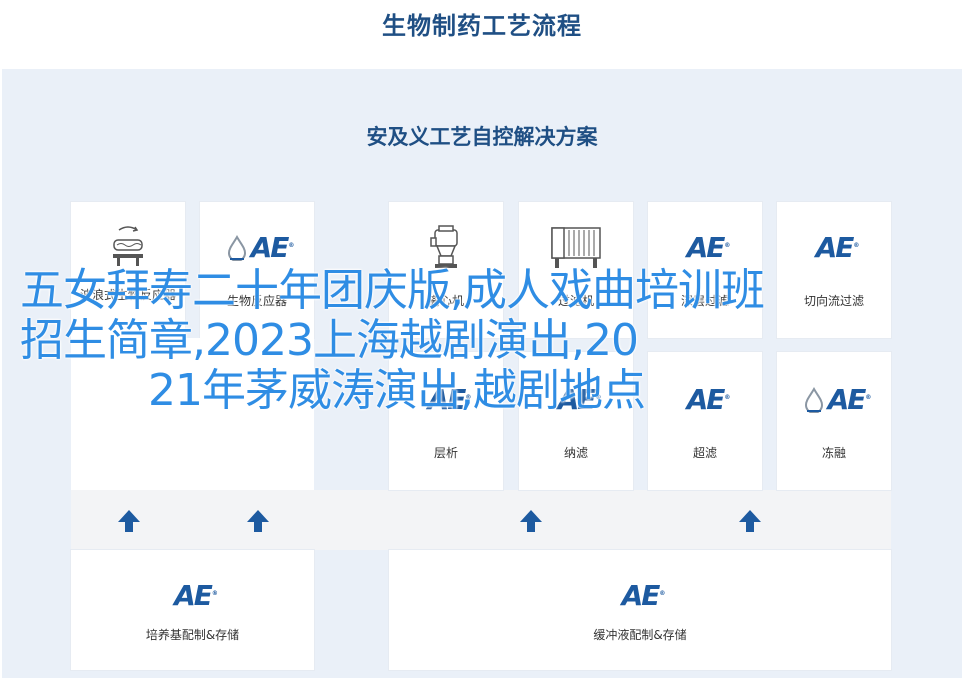  What do you see at coordinates (397, 390) in the screenshot?
I see `overlay-line-3: 21年茅威涛演出,越剧地点` at bounding box center [397, 390].